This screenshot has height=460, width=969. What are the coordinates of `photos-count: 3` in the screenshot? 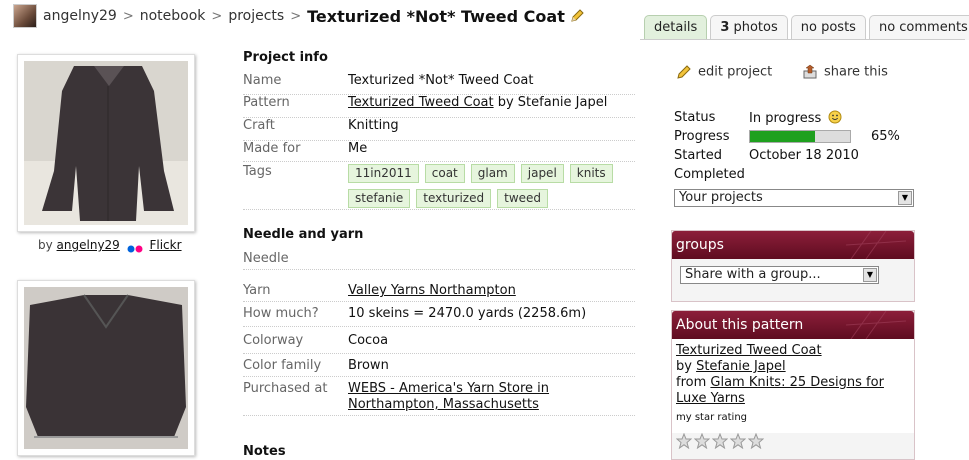 It's located at (725, 27).